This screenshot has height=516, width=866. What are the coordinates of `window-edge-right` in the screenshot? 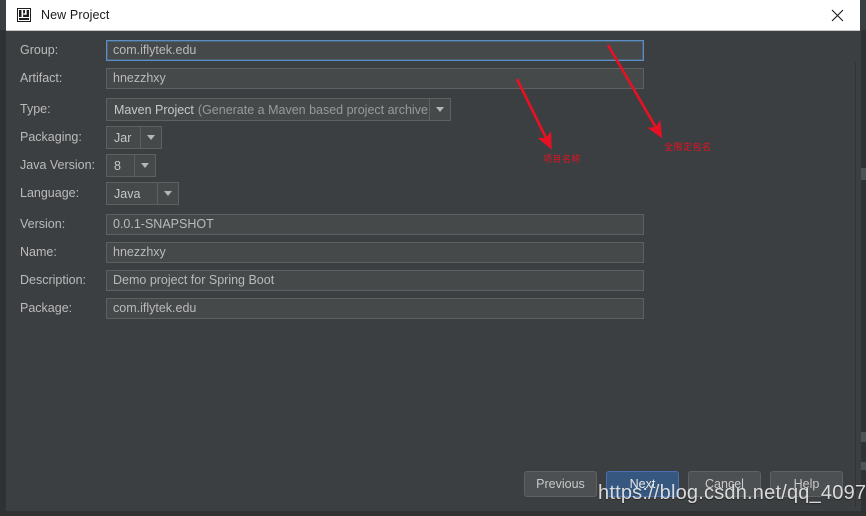 It's located at (863, 273).